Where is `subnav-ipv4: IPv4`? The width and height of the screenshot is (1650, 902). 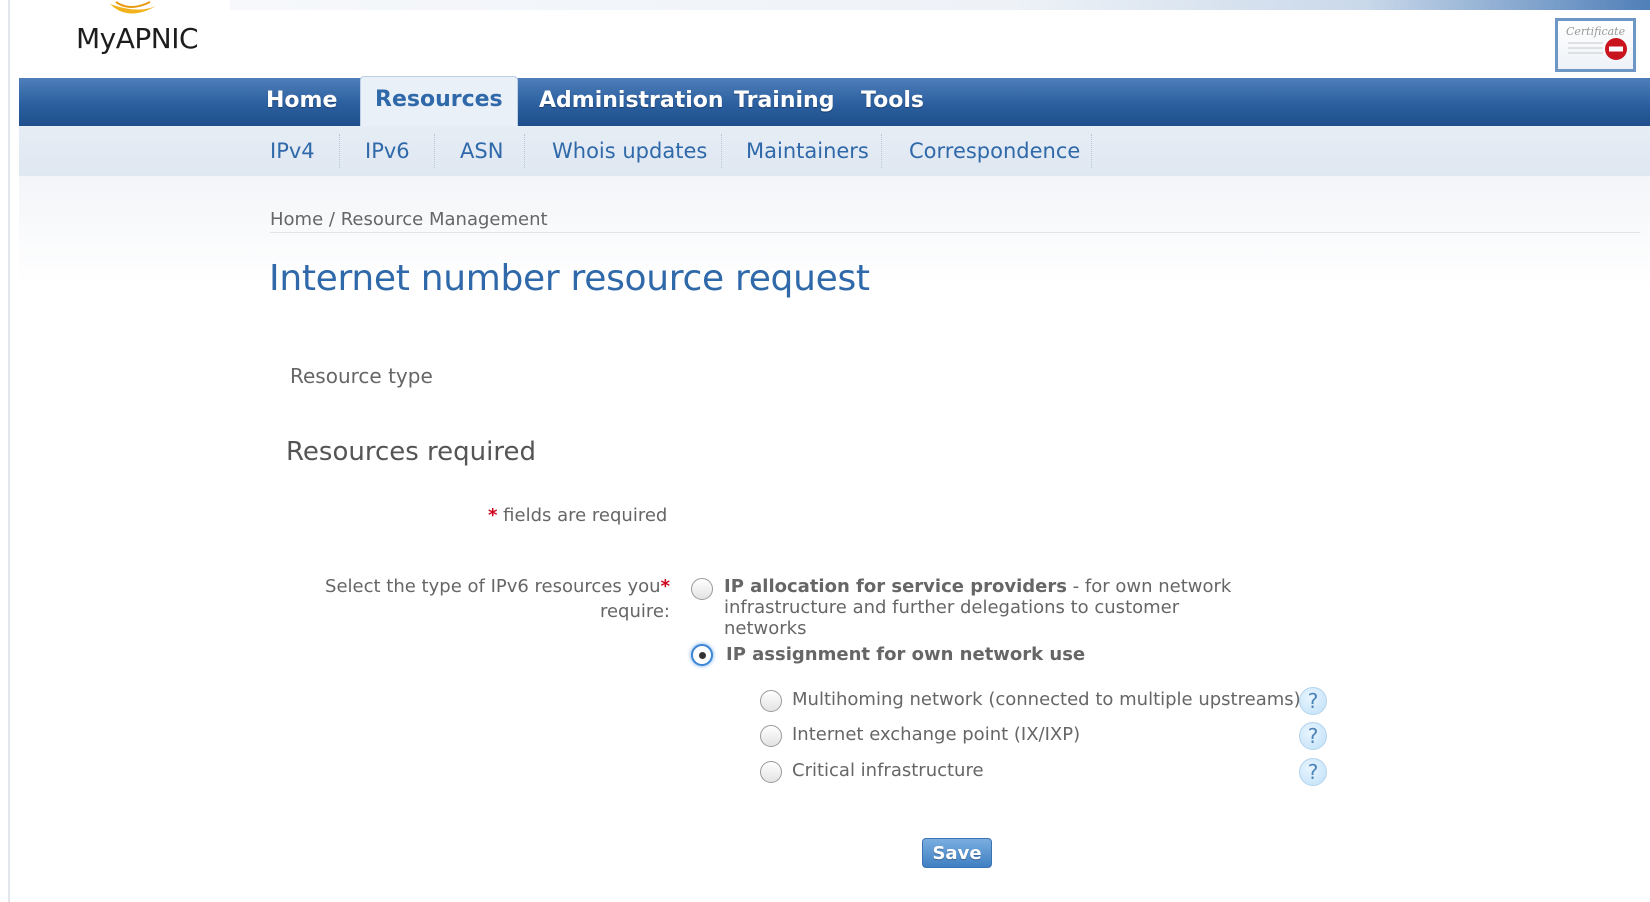 subnav-ipv4: IPv4 is located at coordinates (292, 151).